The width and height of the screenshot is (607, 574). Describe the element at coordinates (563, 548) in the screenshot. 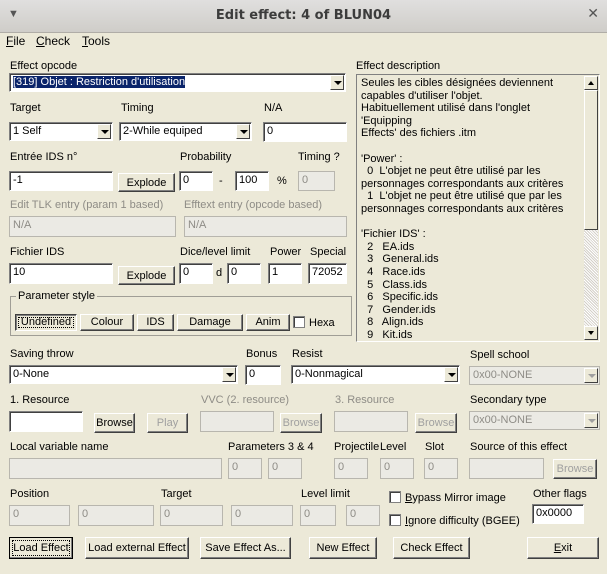

I see `exit-button: Exit` at that location.